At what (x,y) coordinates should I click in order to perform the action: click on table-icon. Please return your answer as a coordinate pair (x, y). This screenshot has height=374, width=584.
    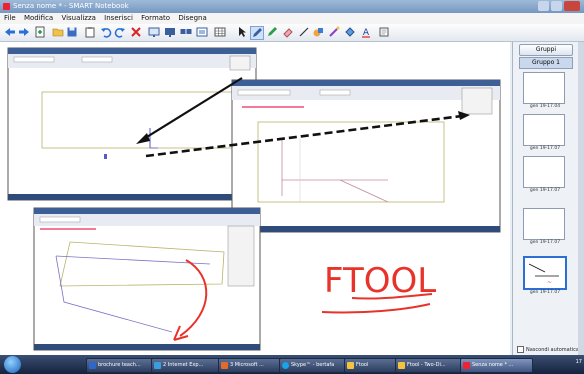
    Looking at the image, I should click on (220, 32).